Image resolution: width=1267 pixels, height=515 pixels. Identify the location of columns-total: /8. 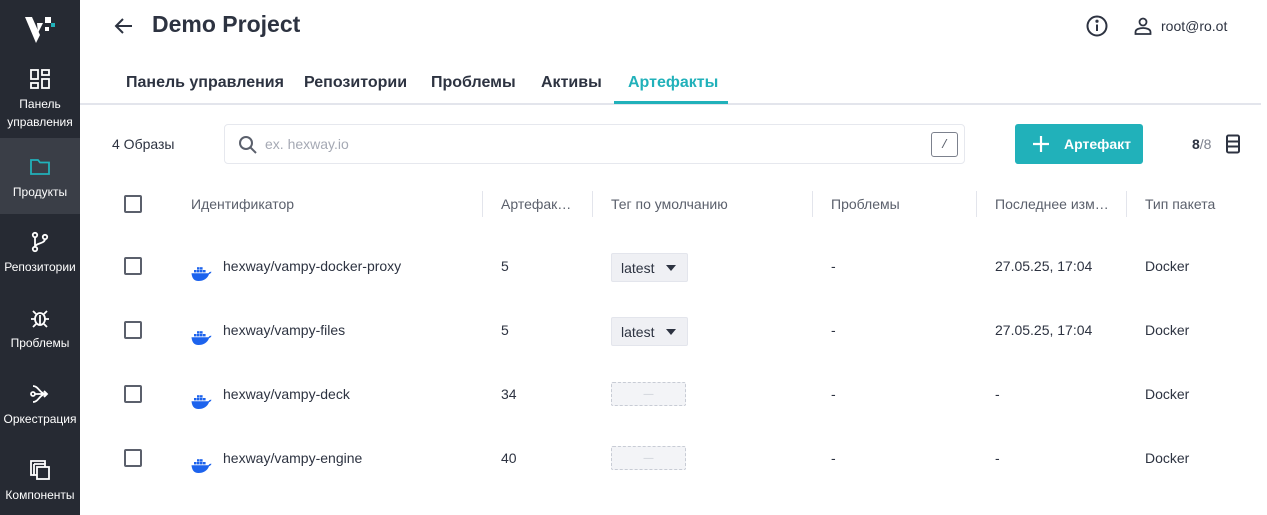
(1205, 144).